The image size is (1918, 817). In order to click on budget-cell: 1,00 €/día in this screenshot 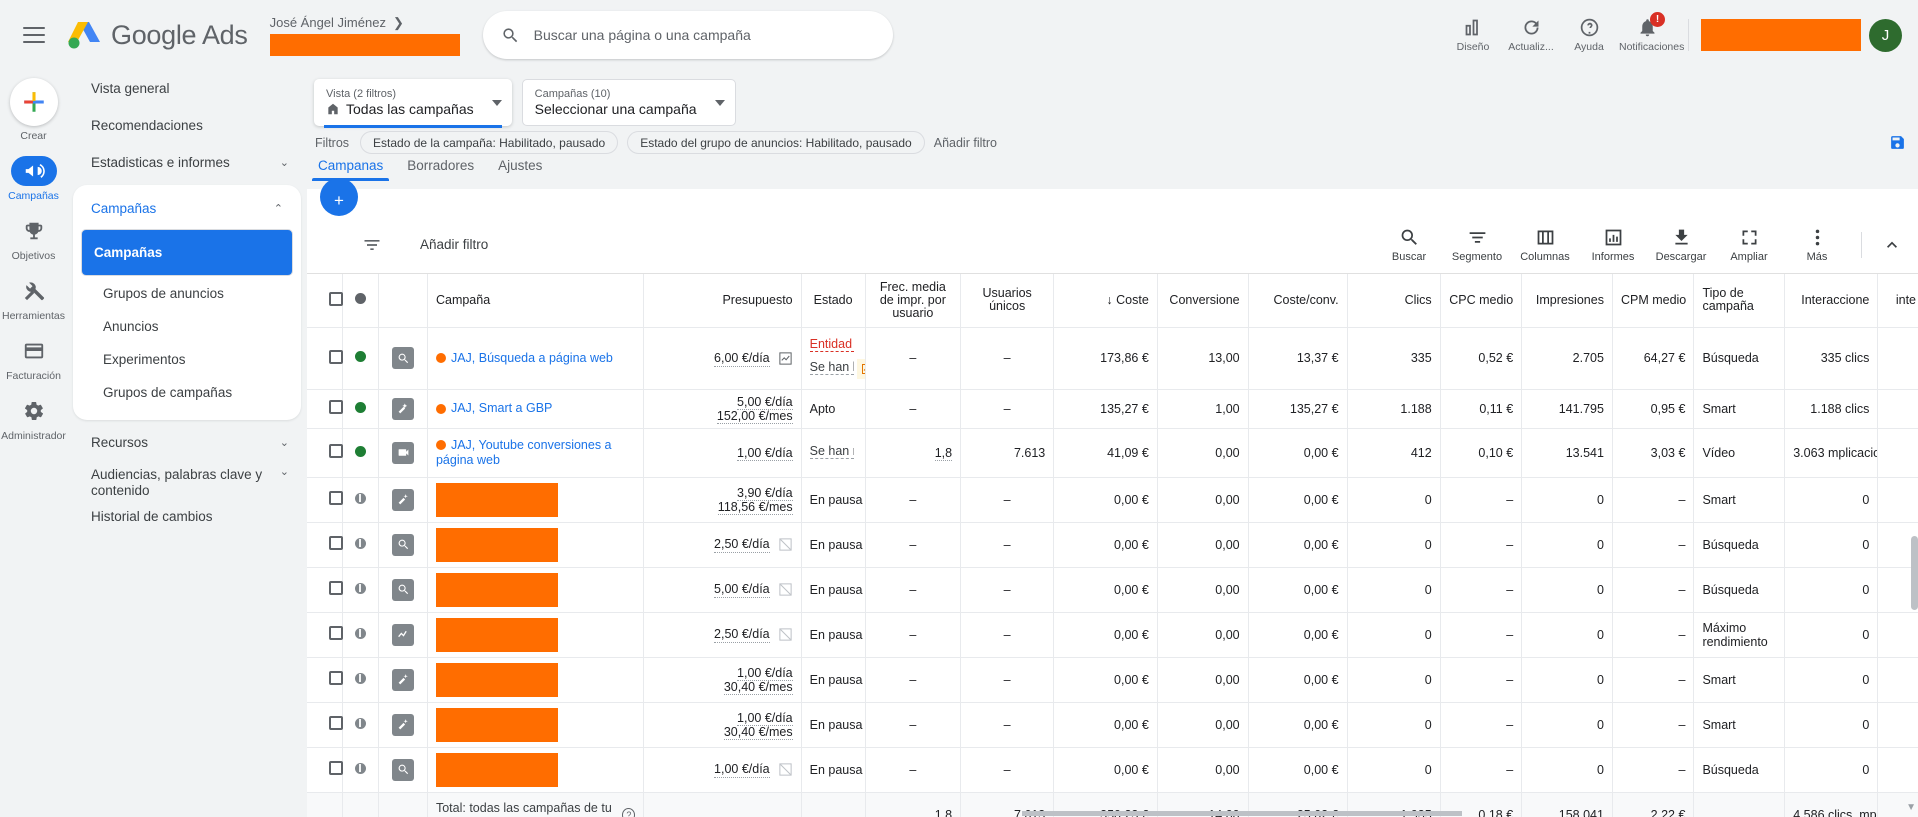, I will do `click(722, 770)`.